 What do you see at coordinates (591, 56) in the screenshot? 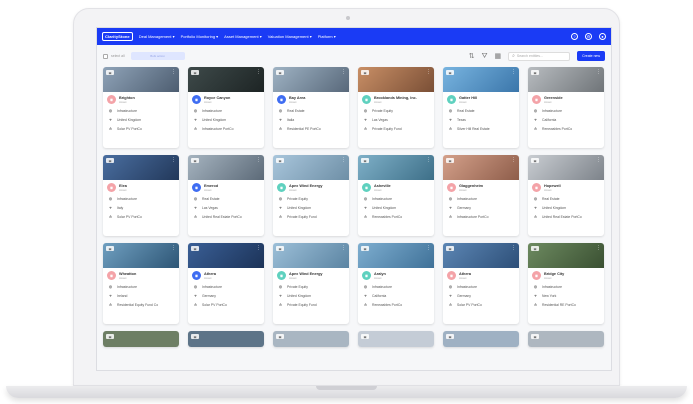
I see `create-new-button: Create new` at bounding box center [591, 56].